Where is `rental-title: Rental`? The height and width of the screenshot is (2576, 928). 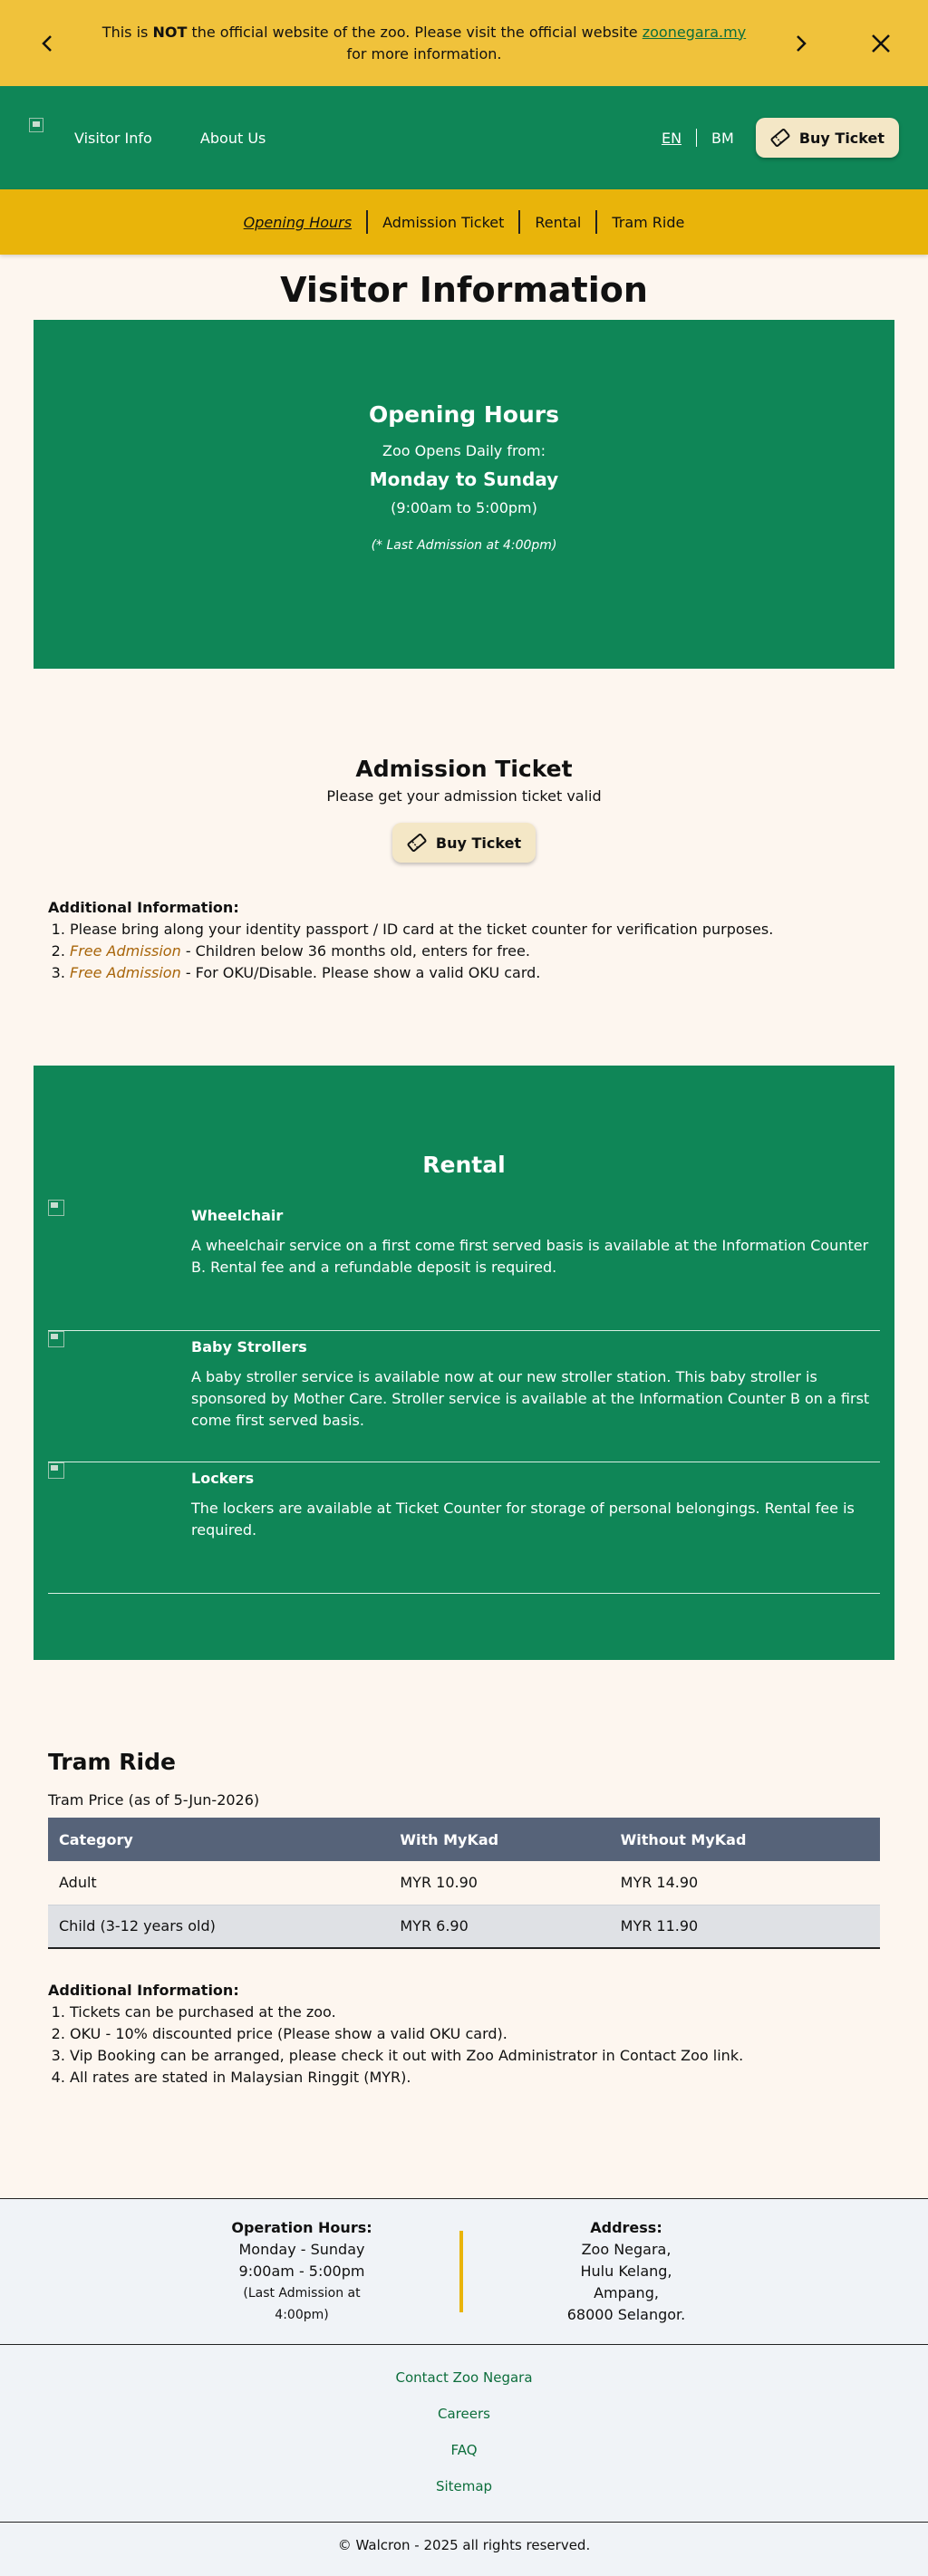
rental-title: Rental is located at coordinates (464, 1165).